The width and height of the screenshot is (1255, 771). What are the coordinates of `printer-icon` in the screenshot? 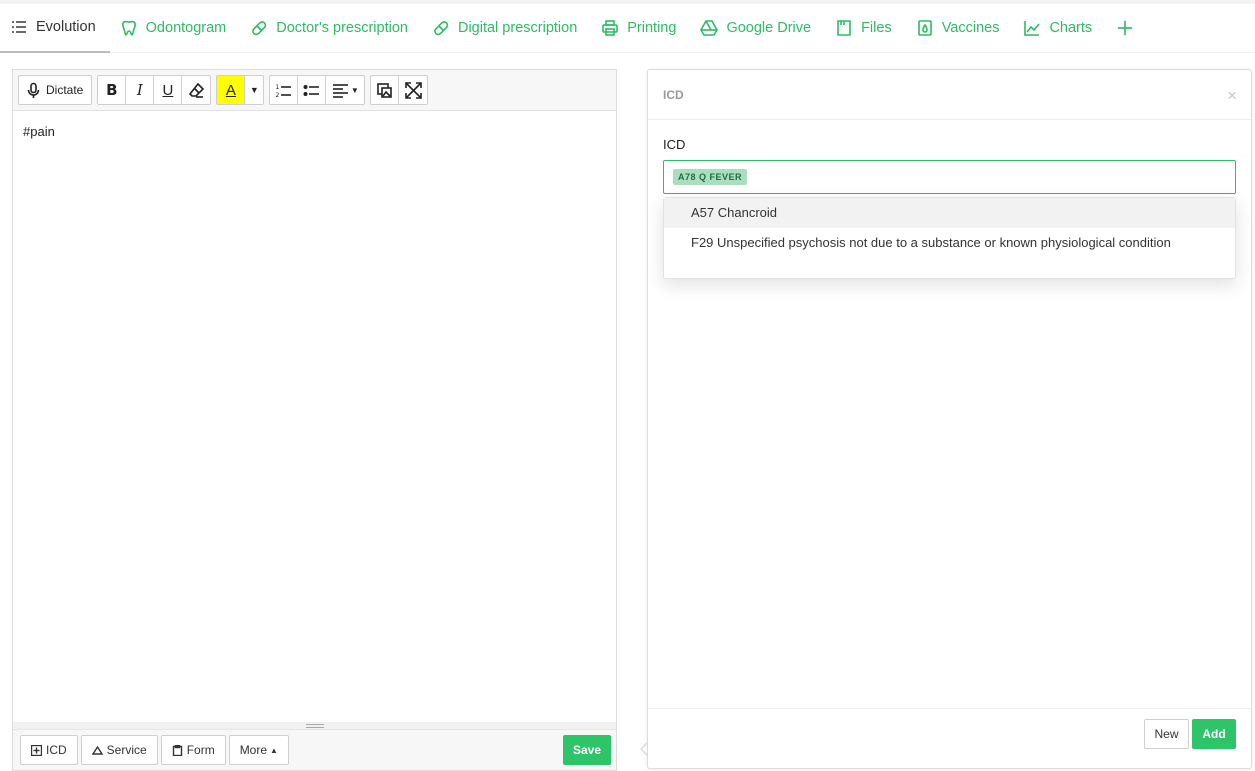 It's located at (610, 28).